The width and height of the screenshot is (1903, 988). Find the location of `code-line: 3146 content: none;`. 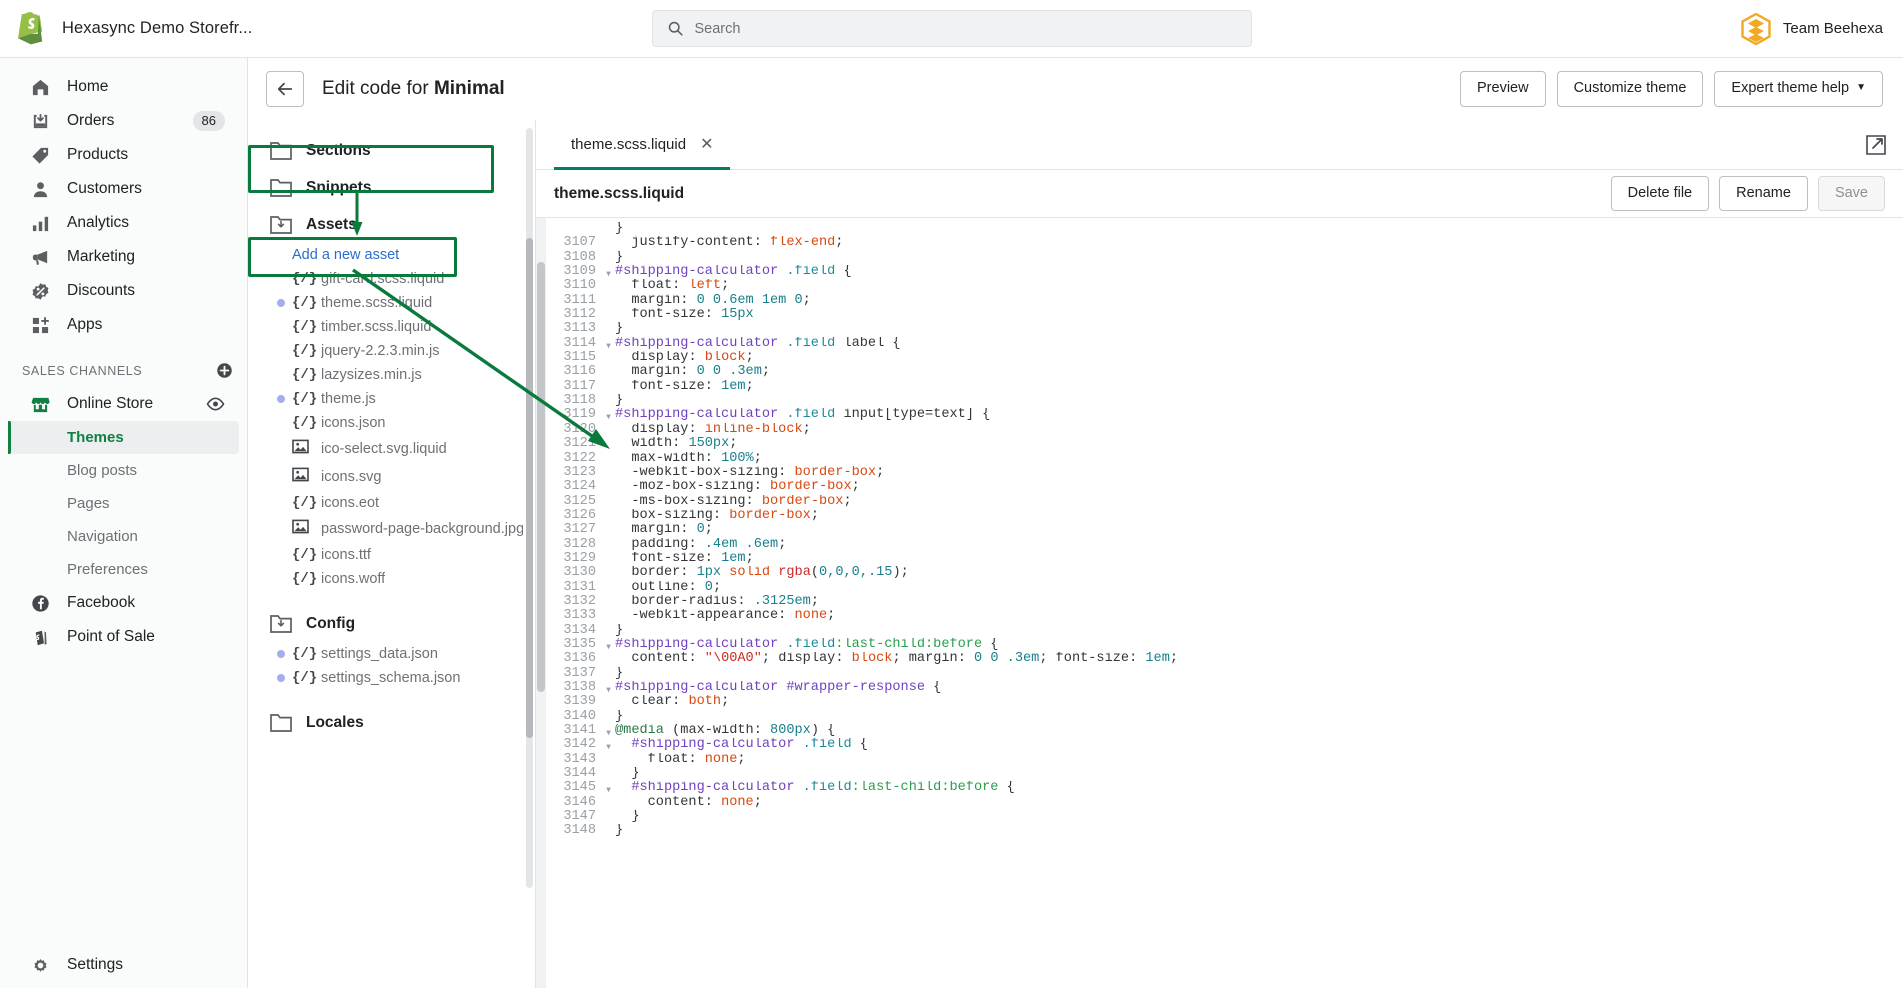

code-line: 3146 content: none; is located at coordinates (1224, 802).